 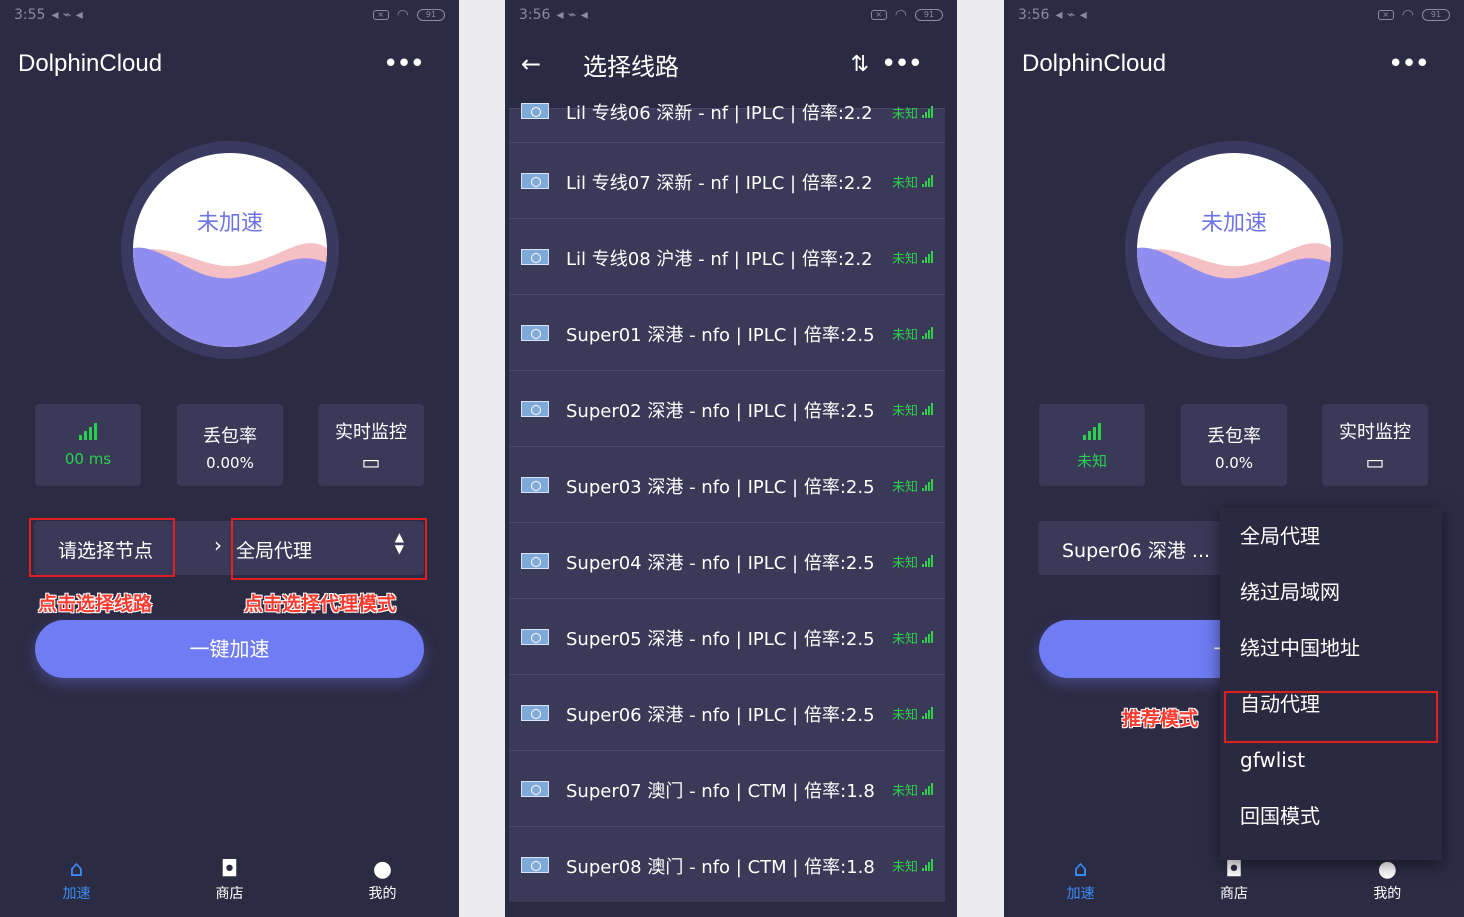 I want to click on packet-loss-value: 0.0%, so click(x=1234, y=463).